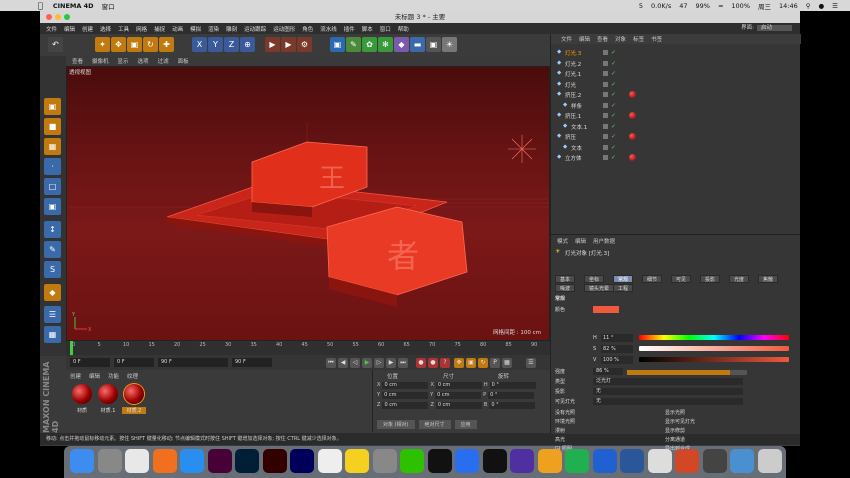  Describe the element at coordinates (163, 61) in the screenshot. I see `viewport-menu-filter: 过滤` at that location.